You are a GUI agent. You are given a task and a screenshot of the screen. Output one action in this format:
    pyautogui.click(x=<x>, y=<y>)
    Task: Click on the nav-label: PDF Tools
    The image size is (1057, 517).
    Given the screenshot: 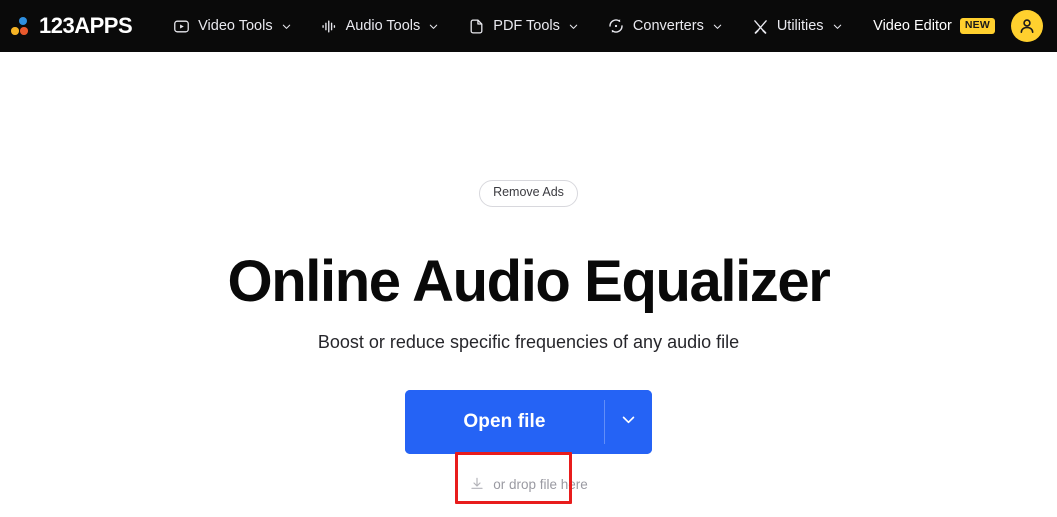 What is the action you would take?
    pyautogui.click(x=526, y=26)
    